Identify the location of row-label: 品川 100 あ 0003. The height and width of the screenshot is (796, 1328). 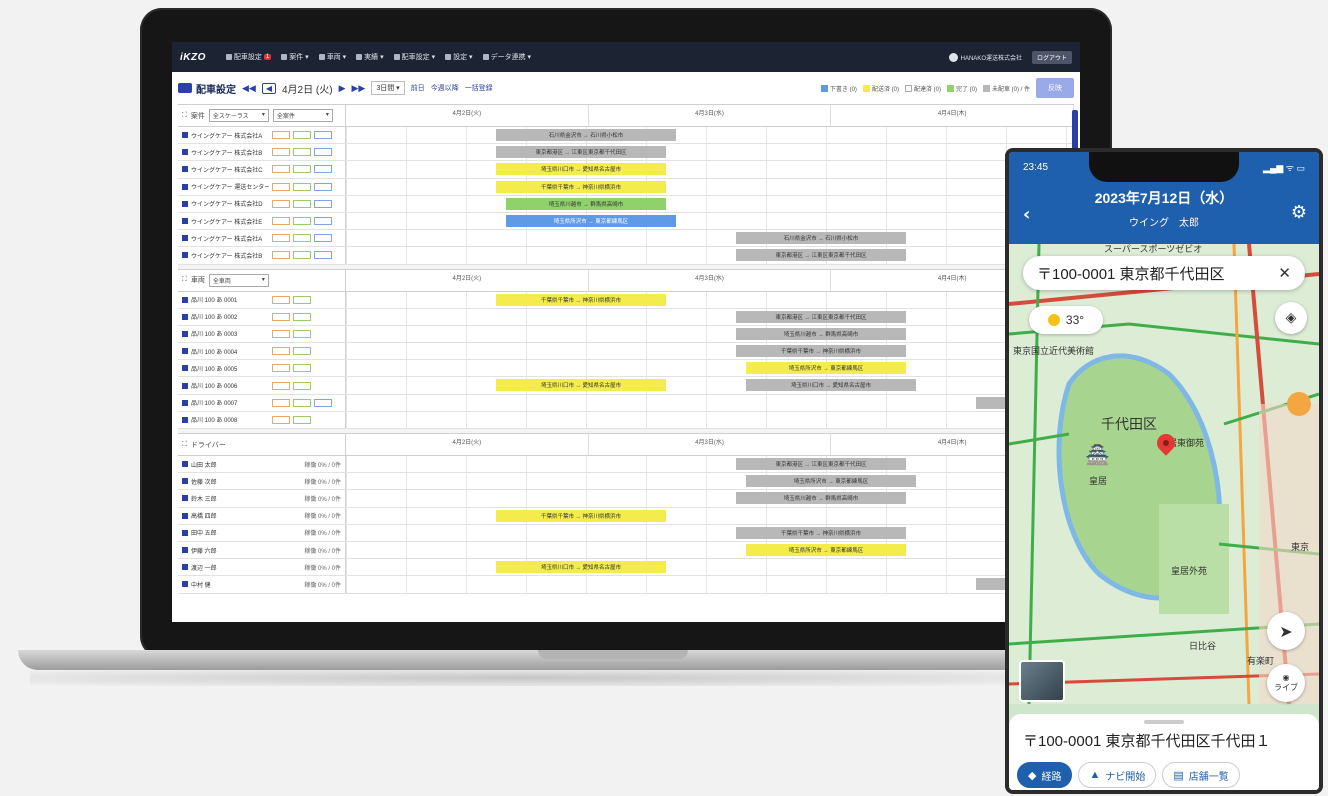
(262, 334).